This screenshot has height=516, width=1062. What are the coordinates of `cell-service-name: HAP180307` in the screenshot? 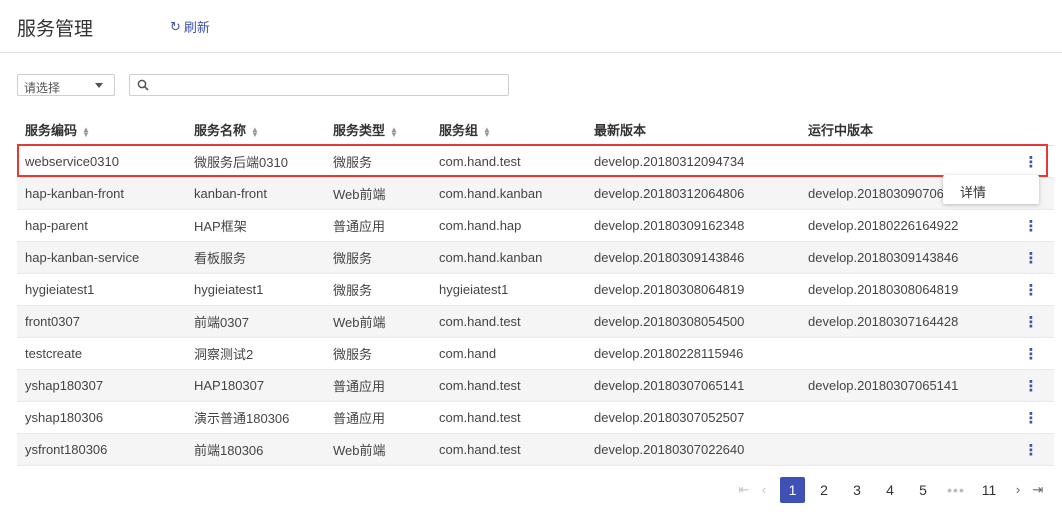 It's located at (255, 385).